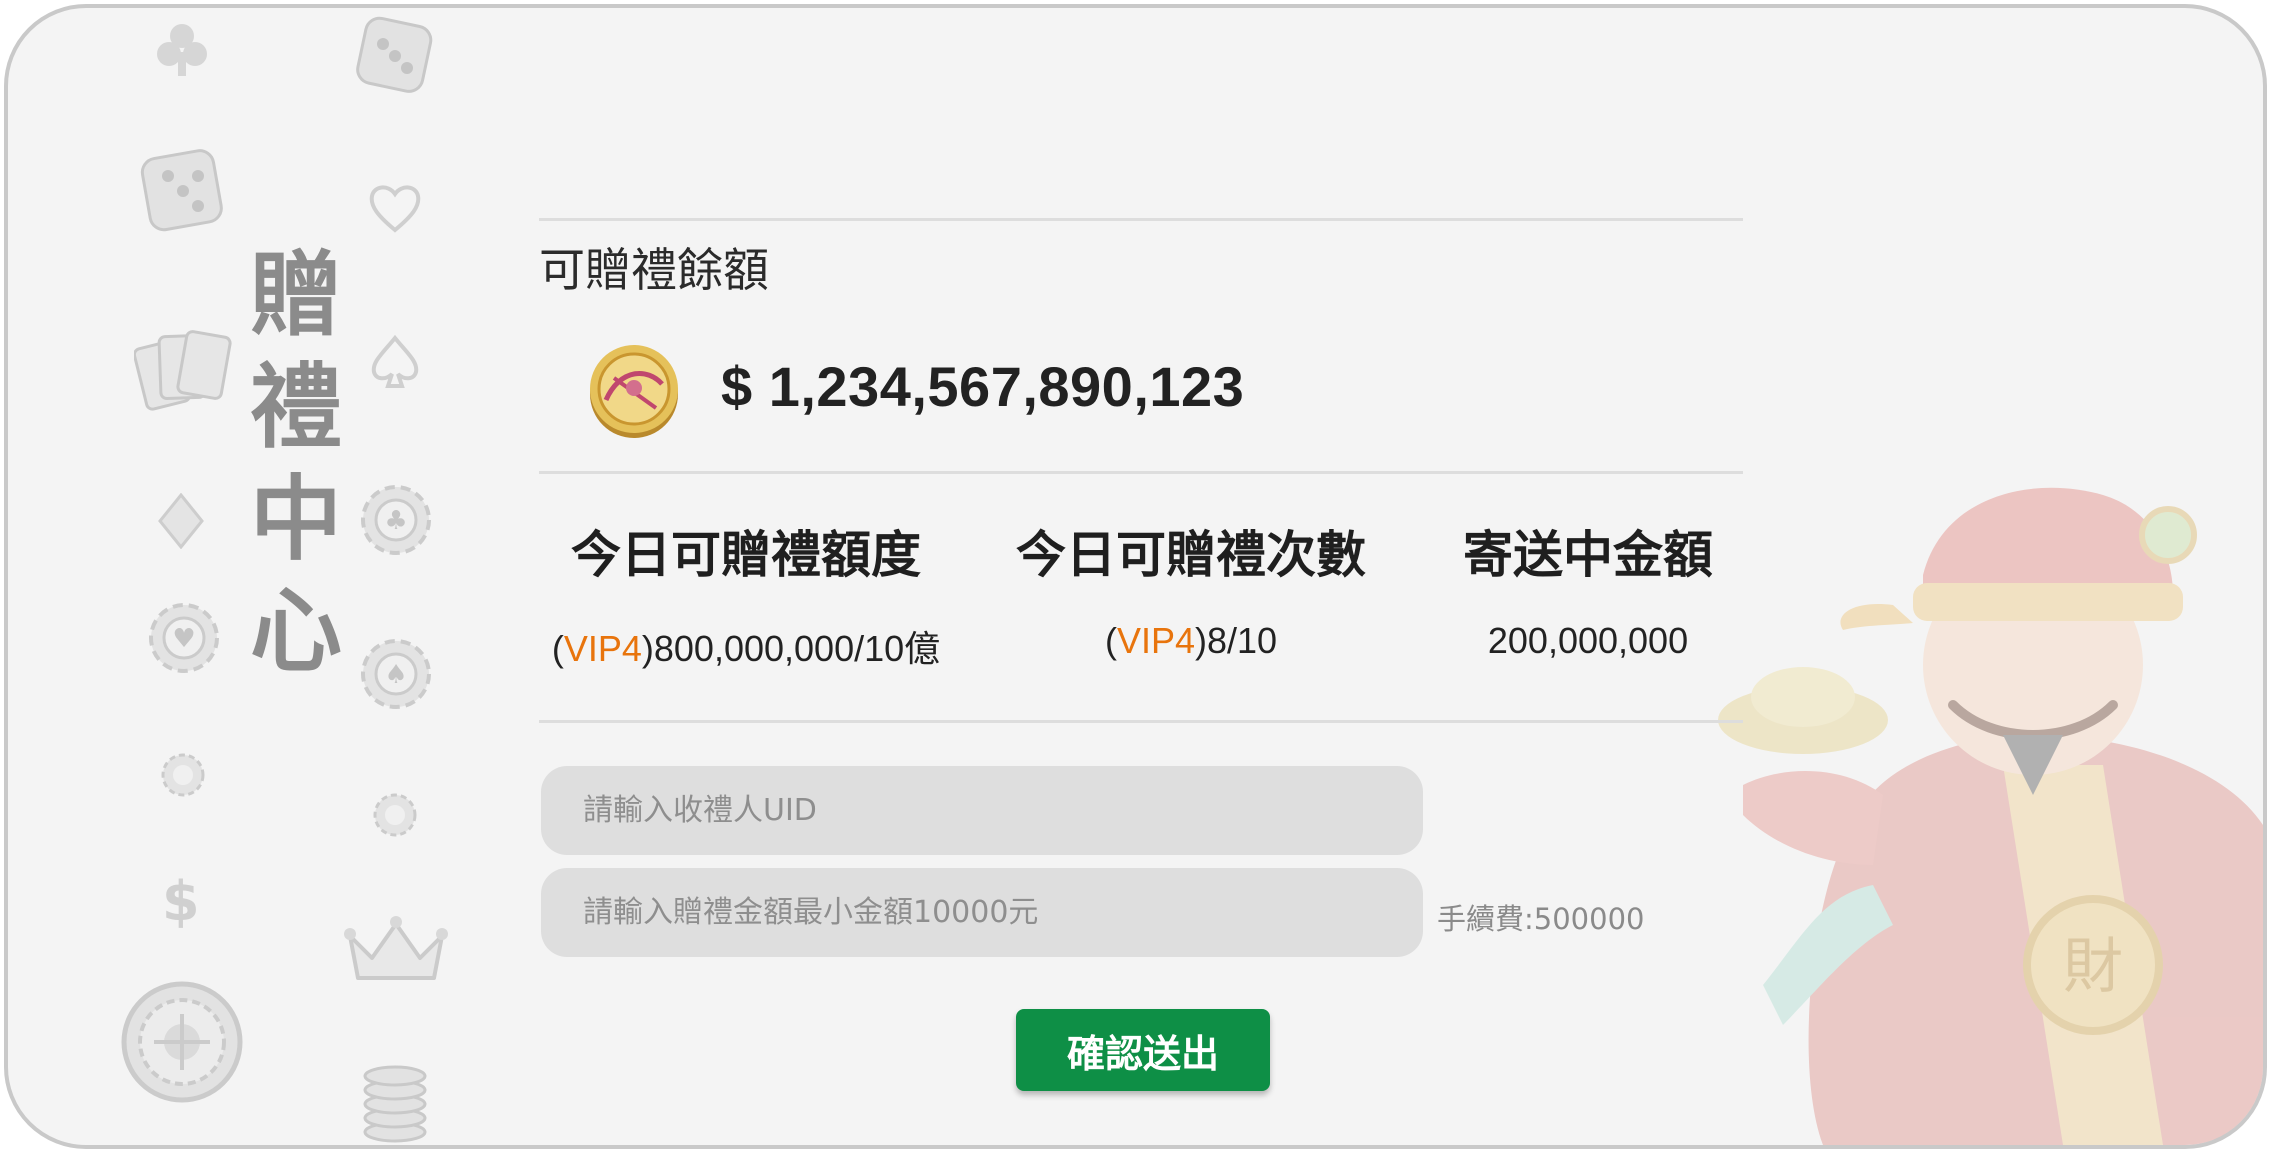 The height and width of the screenshot is (1149, 2269). I want to click on club-icon, so click(182, 51).